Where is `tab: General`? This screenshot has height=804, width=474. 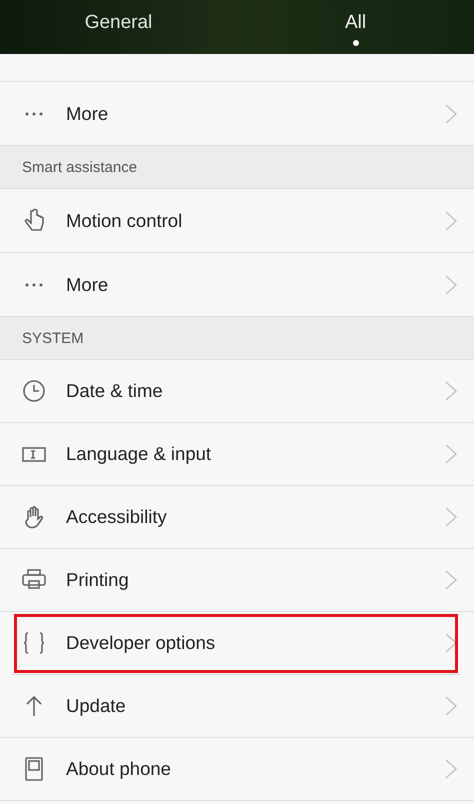
tab: General is located at coordinates (118, 27).